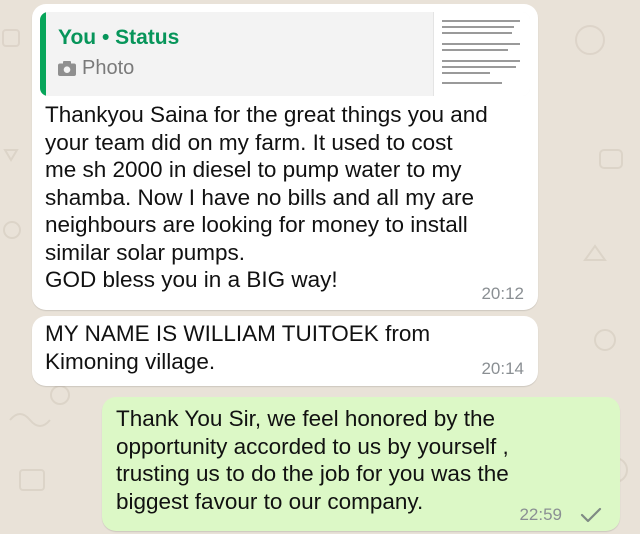 This screenshot has height=534, width=640. I want to click on quote-author: You • Status, so click(119, 37).